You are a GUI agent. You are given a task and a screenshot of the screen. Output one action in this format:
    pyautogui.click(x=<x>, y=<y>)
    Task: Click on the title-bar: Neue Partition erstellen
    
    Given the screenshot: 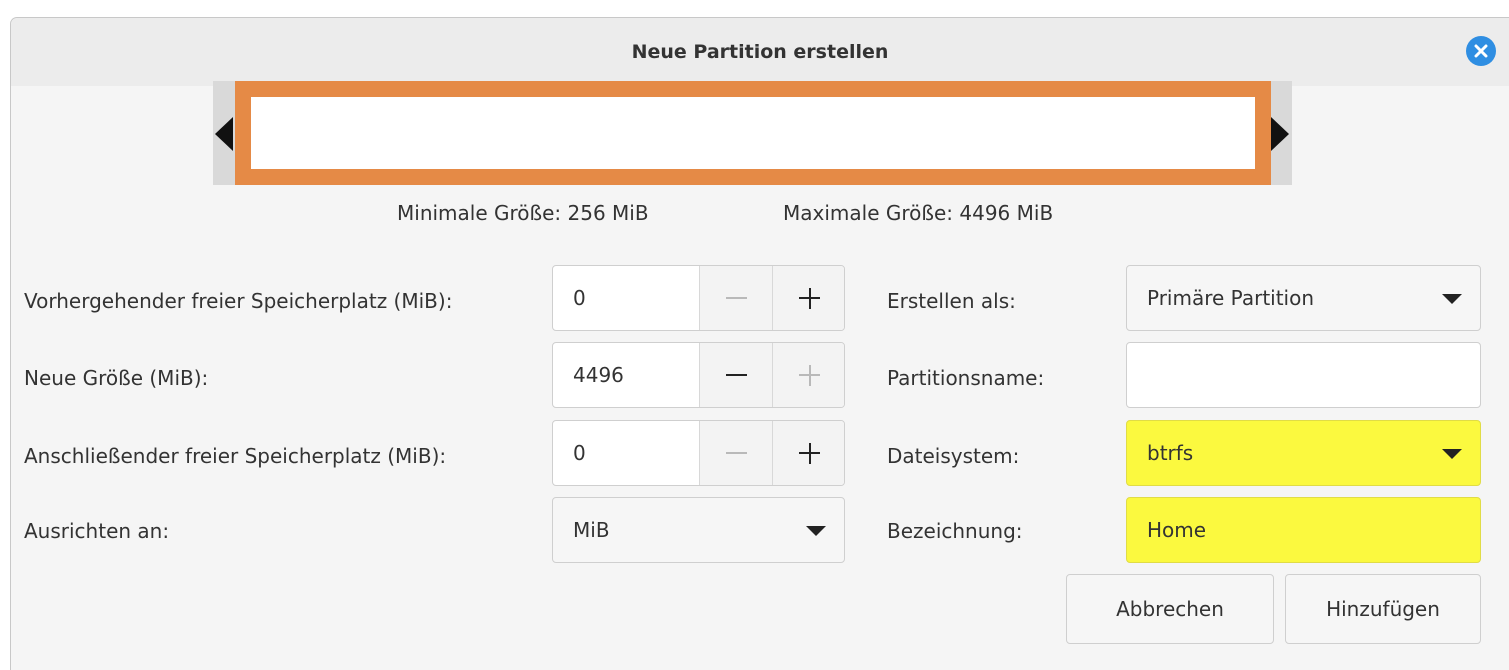 What is the action you would take?
    pyautogui.click(x=760, y=52)
    